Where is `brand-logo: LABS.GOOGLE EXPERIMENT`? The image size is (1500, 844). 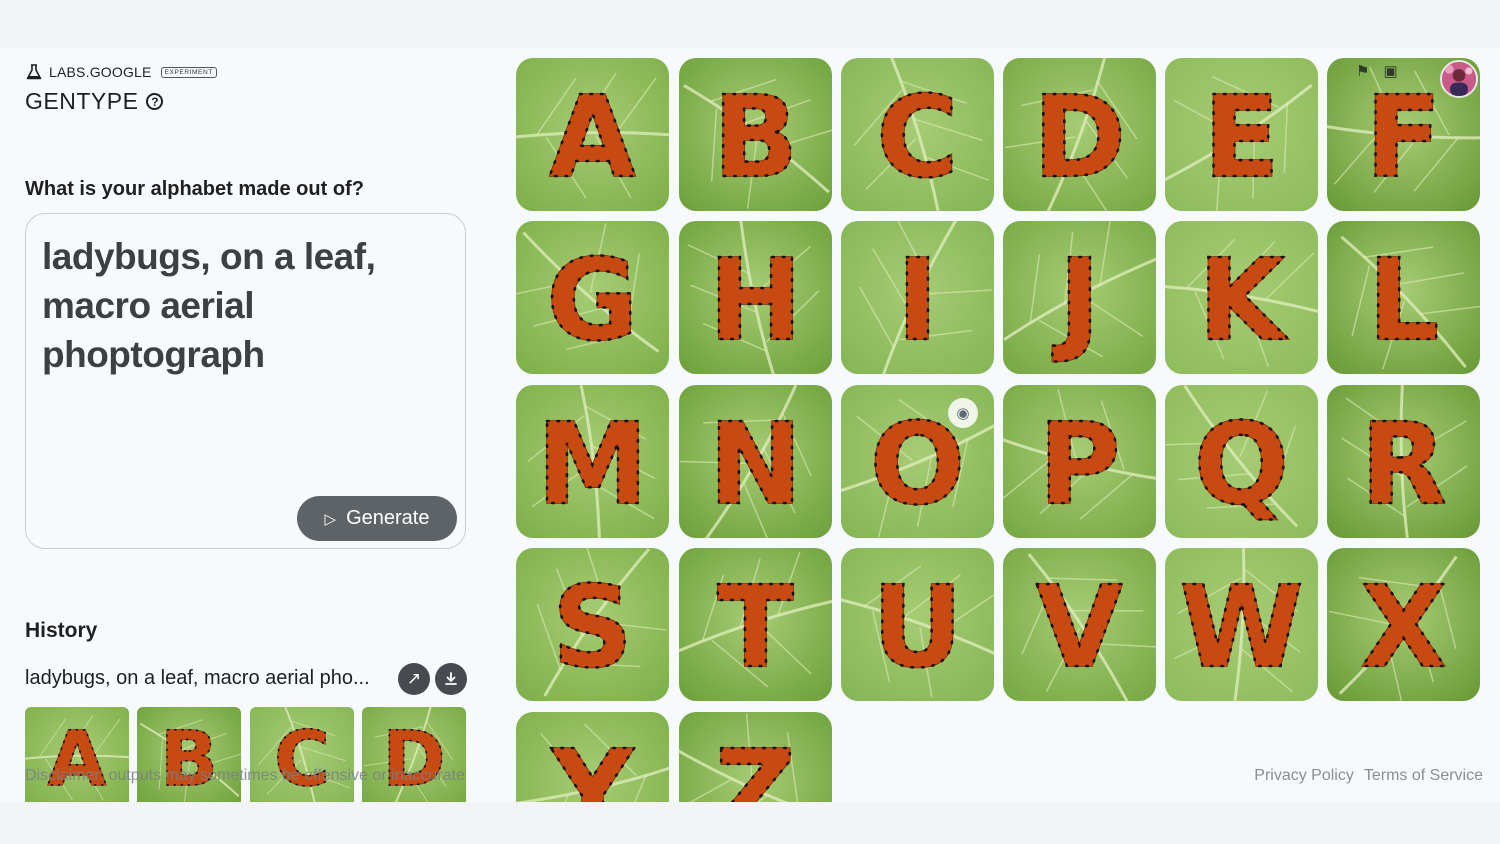 brand-logo: LABS.GOOGLE EXPERIMENT is located at coordinates (121, 72).